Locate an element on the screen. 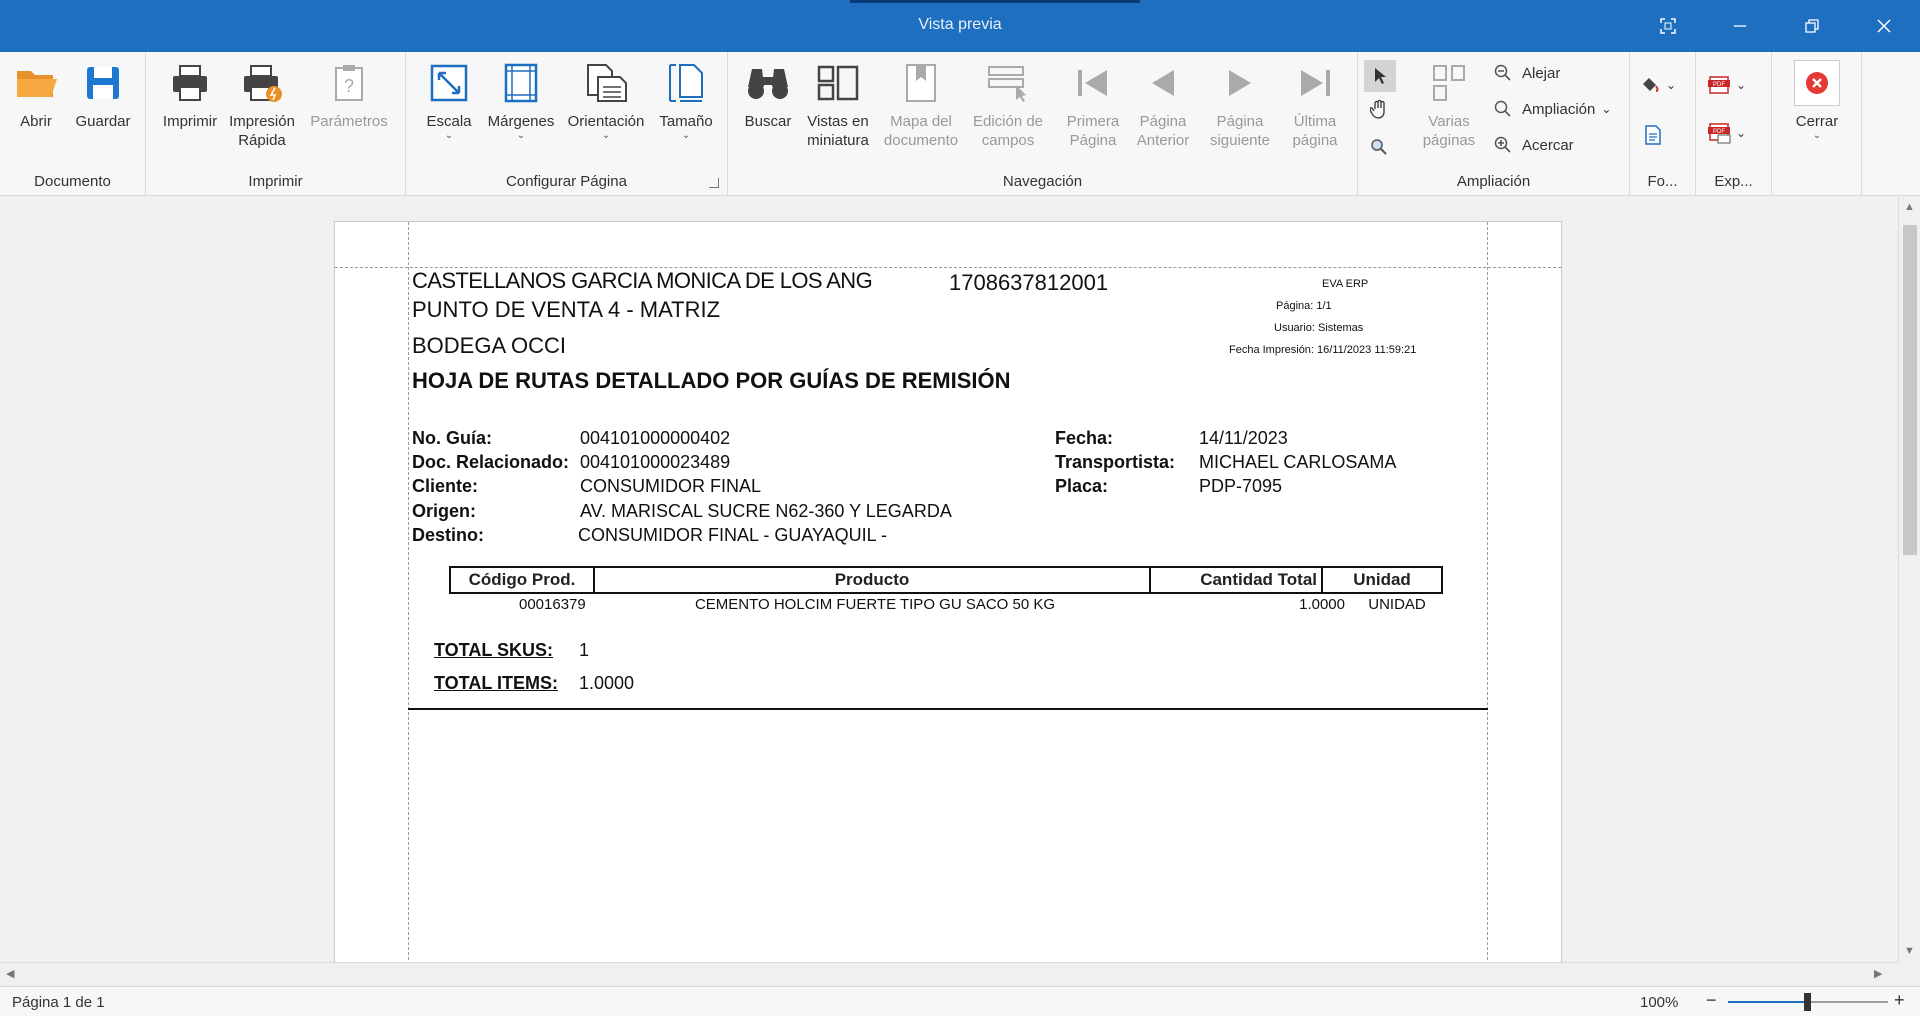 The image size is (1920, 1016). varias-paginas-button: Varias páginas is located at coordinates (1449, 105).